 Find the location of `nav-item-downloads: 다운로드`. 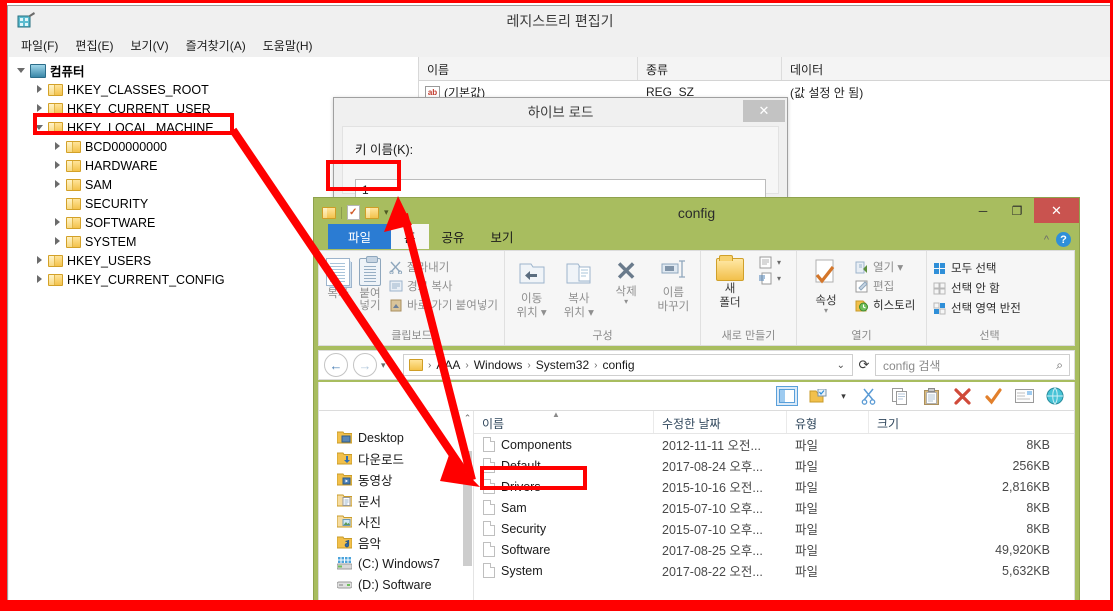

nav-item-downloads: 다운로드 is located at coordinates (396, 458).